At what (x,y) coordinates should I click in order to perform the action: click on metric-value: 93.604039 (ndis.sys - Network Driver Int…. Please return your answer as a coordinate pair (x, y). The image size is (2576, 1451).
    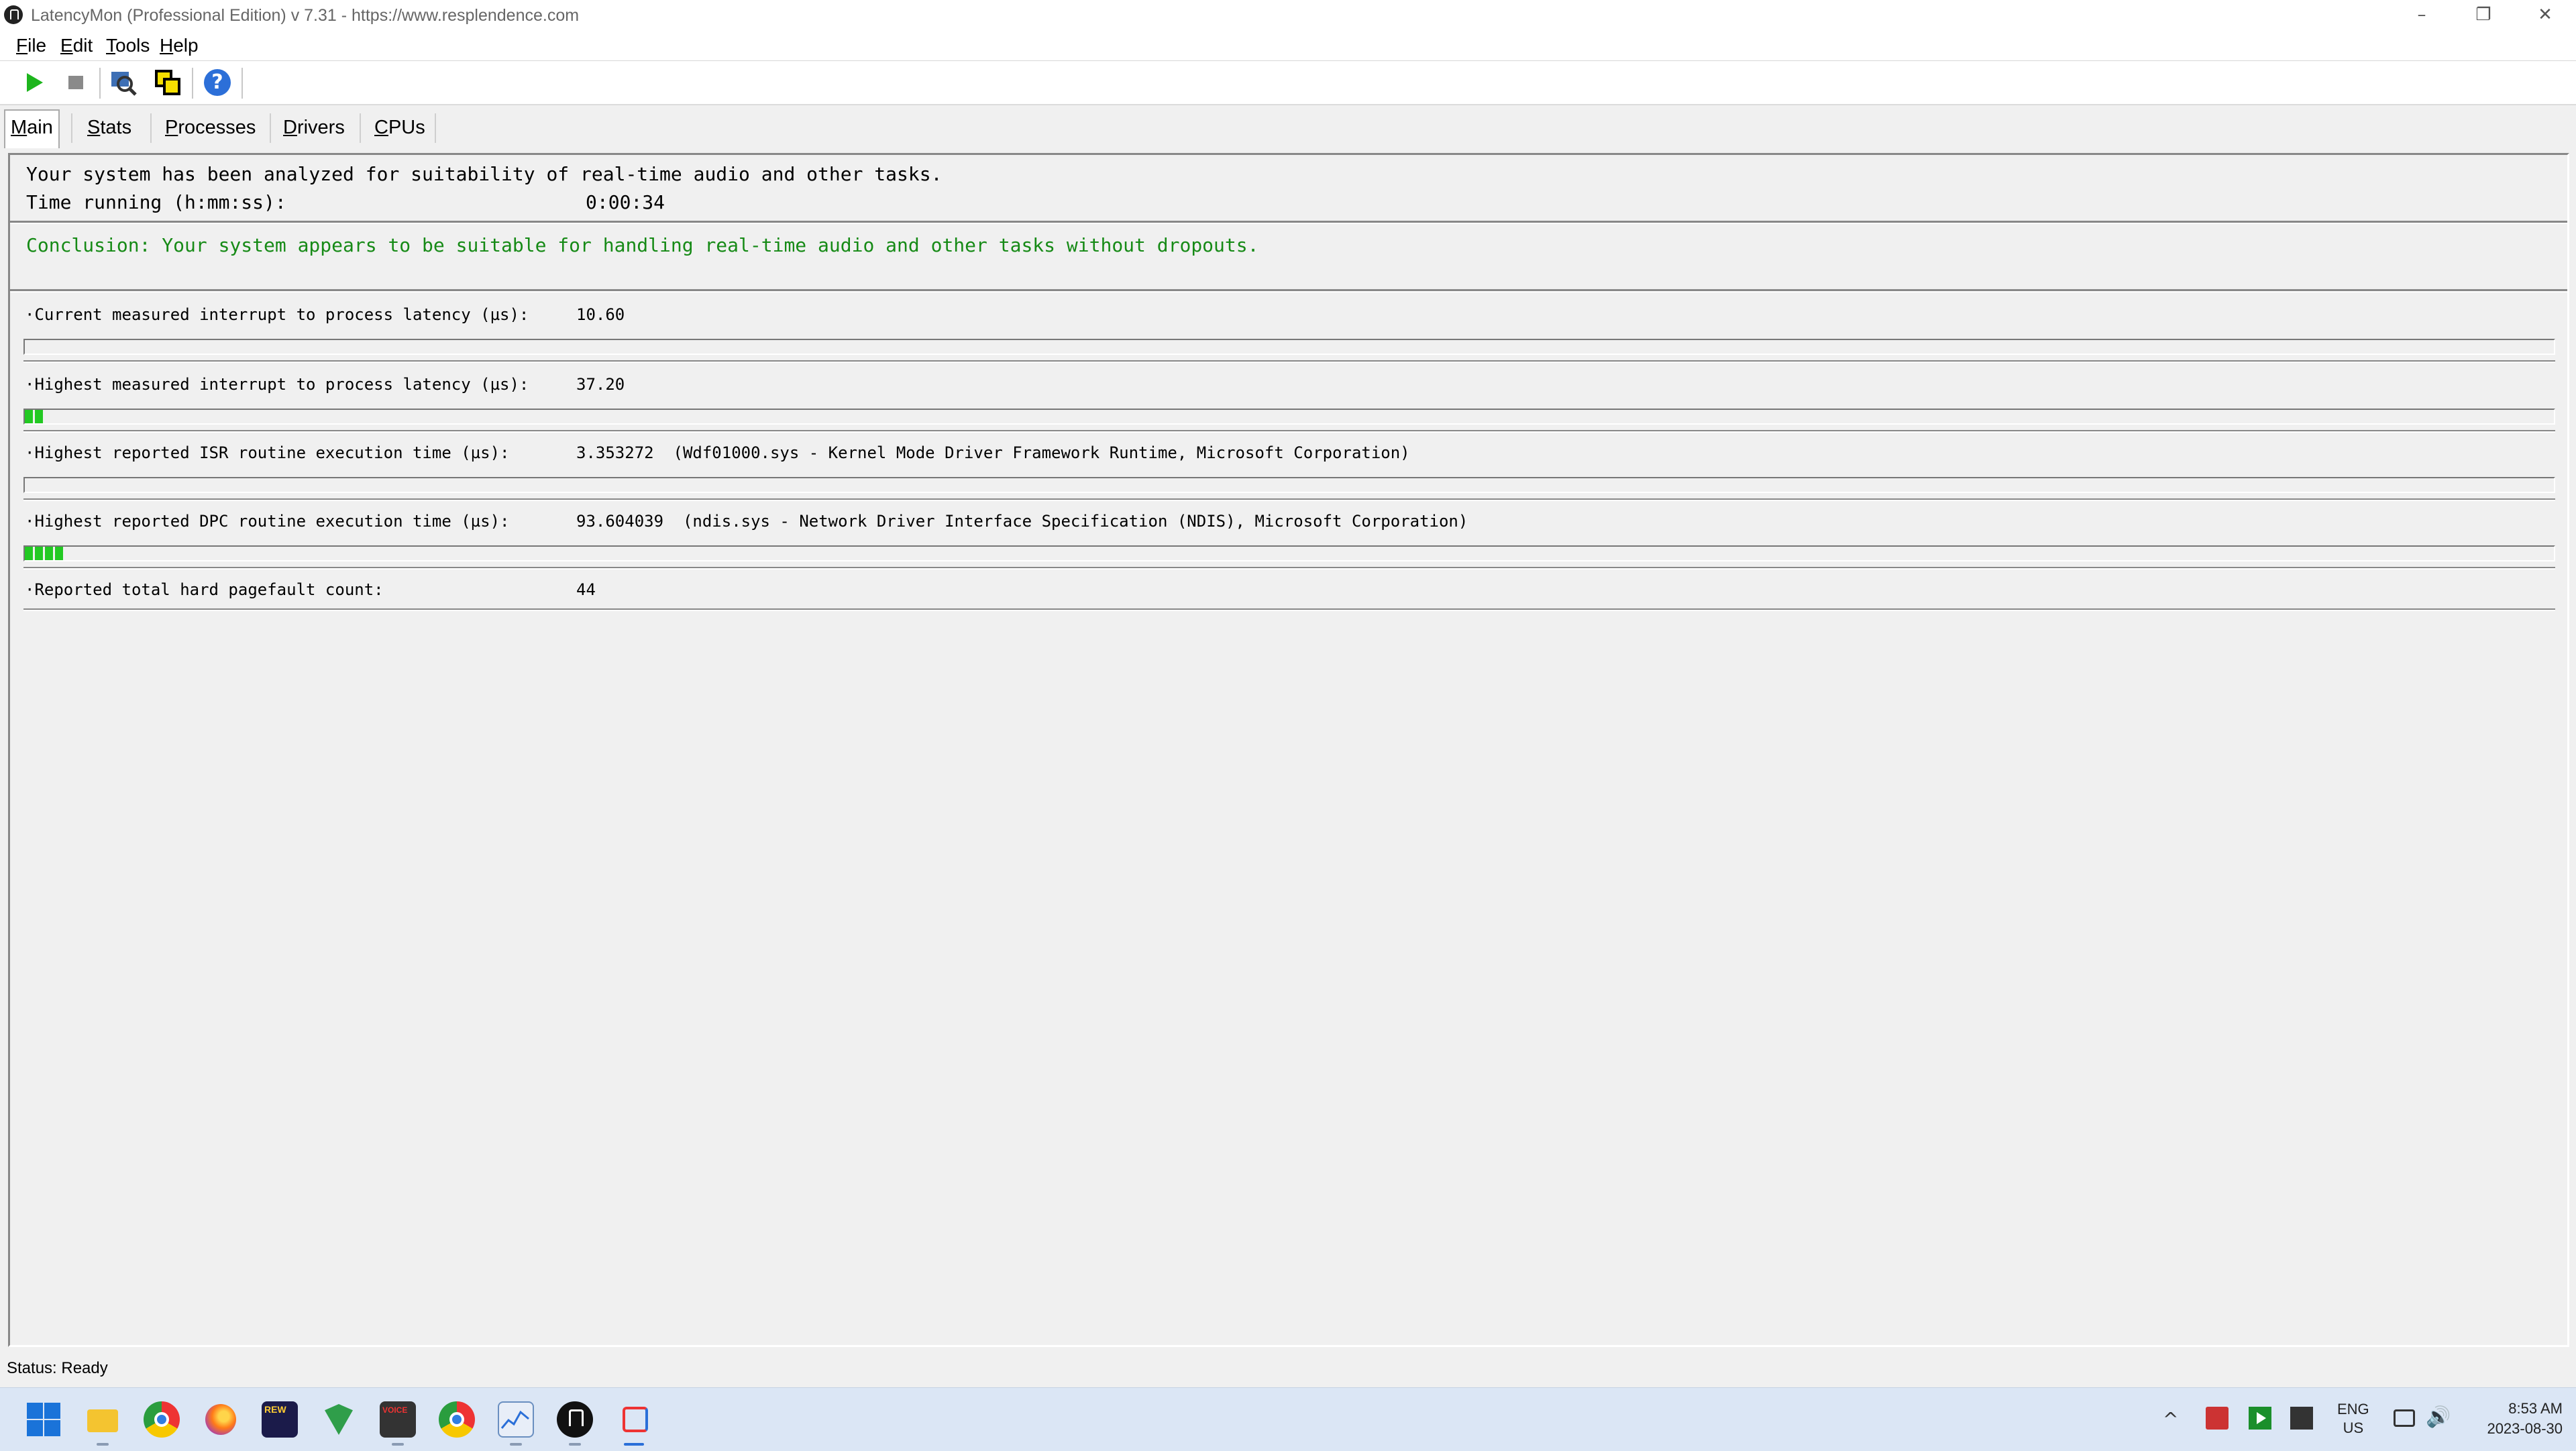
    Looking at the image, I should click on (1022, 521).